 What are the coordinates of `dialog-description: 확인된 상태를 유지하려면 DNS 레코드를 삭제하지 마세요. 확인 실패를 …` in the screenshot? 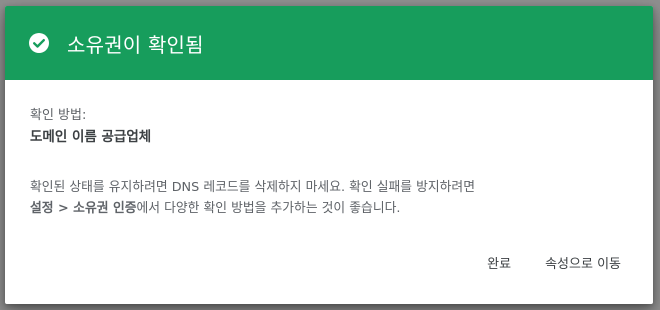 It's located at (329, 198).